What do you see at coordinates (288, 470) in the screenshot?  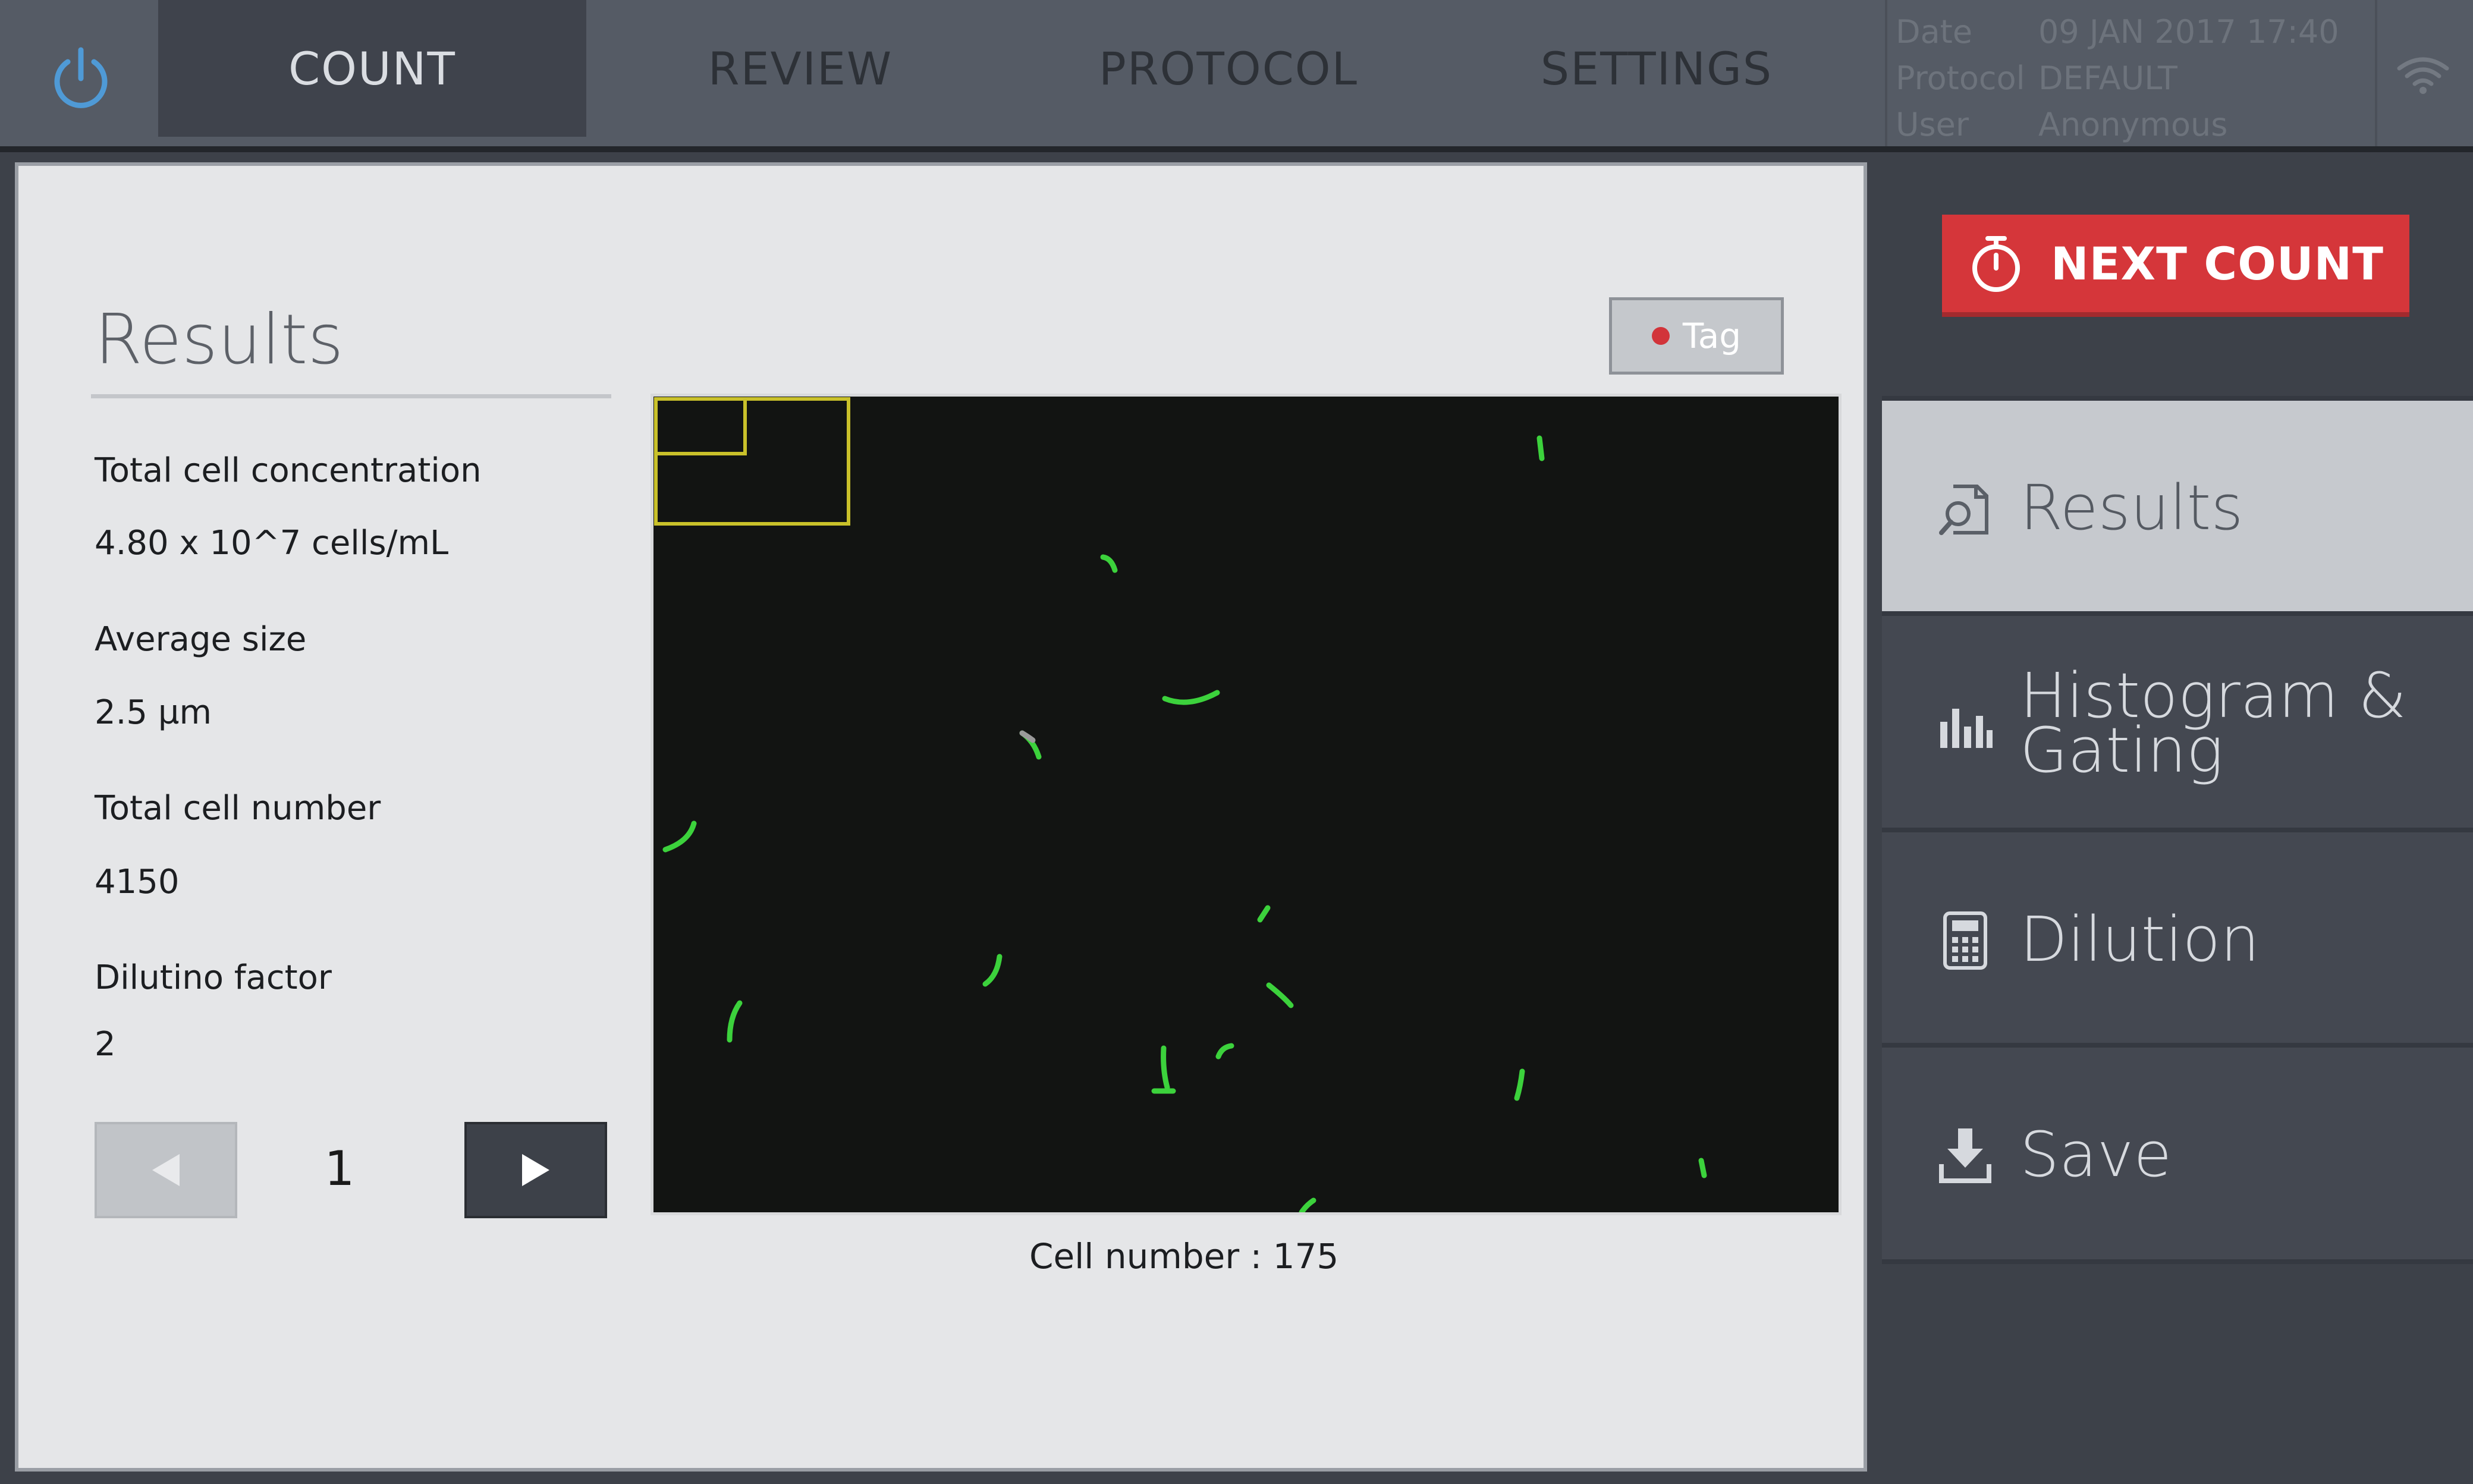 I see `concentration-label: Total cell concentration` at bounding box center [288, 470].